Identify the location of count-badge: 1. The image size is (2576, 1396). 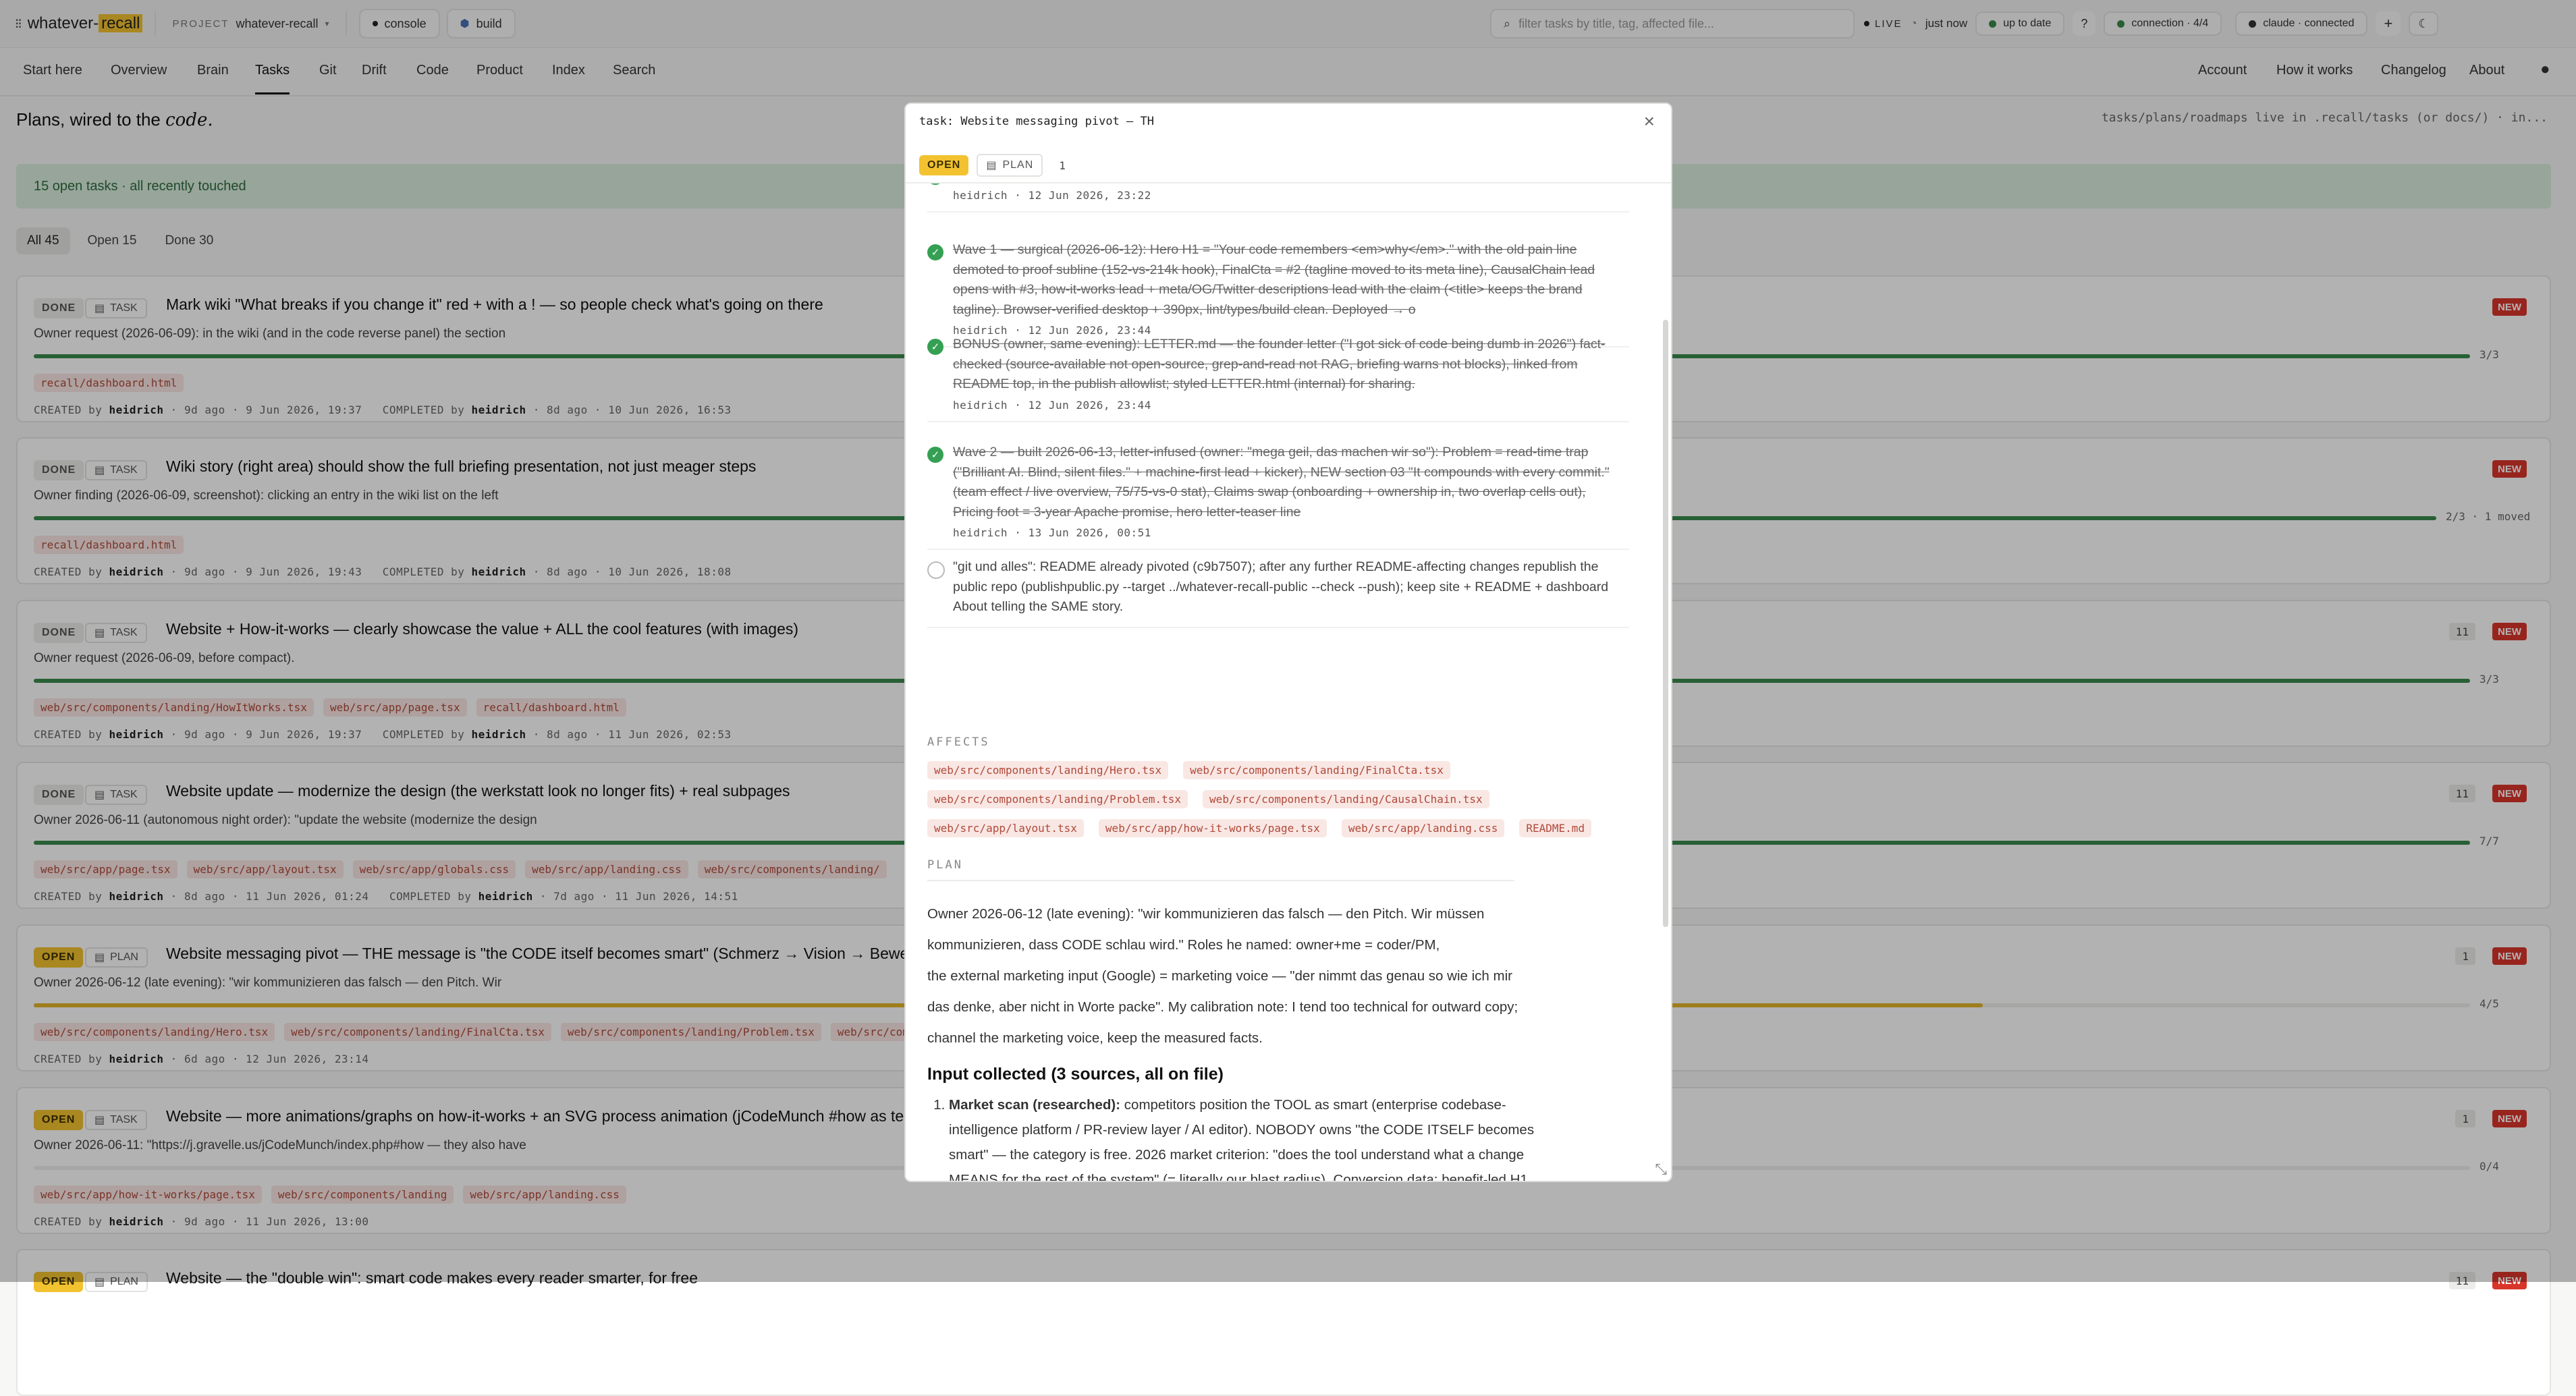
(1062, 165).